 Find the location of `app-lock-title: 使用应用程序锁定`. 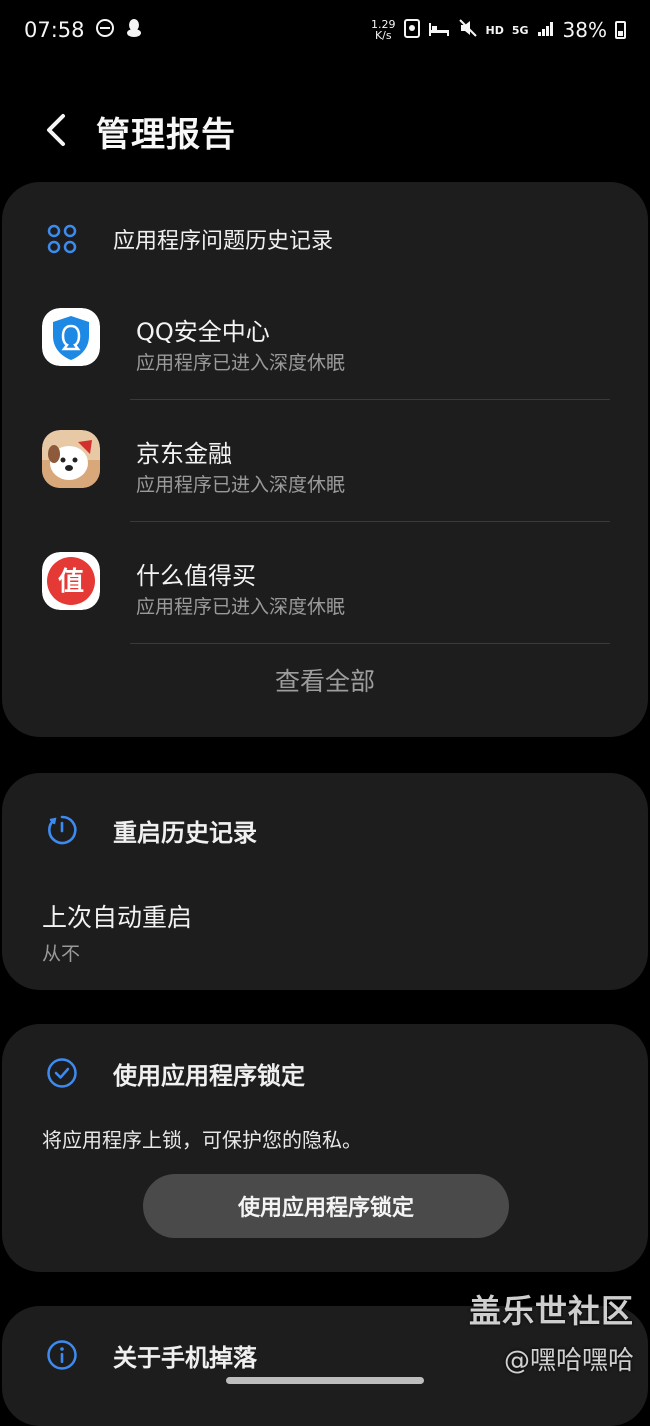

app-lock-title: 使用应用程序锁定 is located at coordinates (209, 1075).